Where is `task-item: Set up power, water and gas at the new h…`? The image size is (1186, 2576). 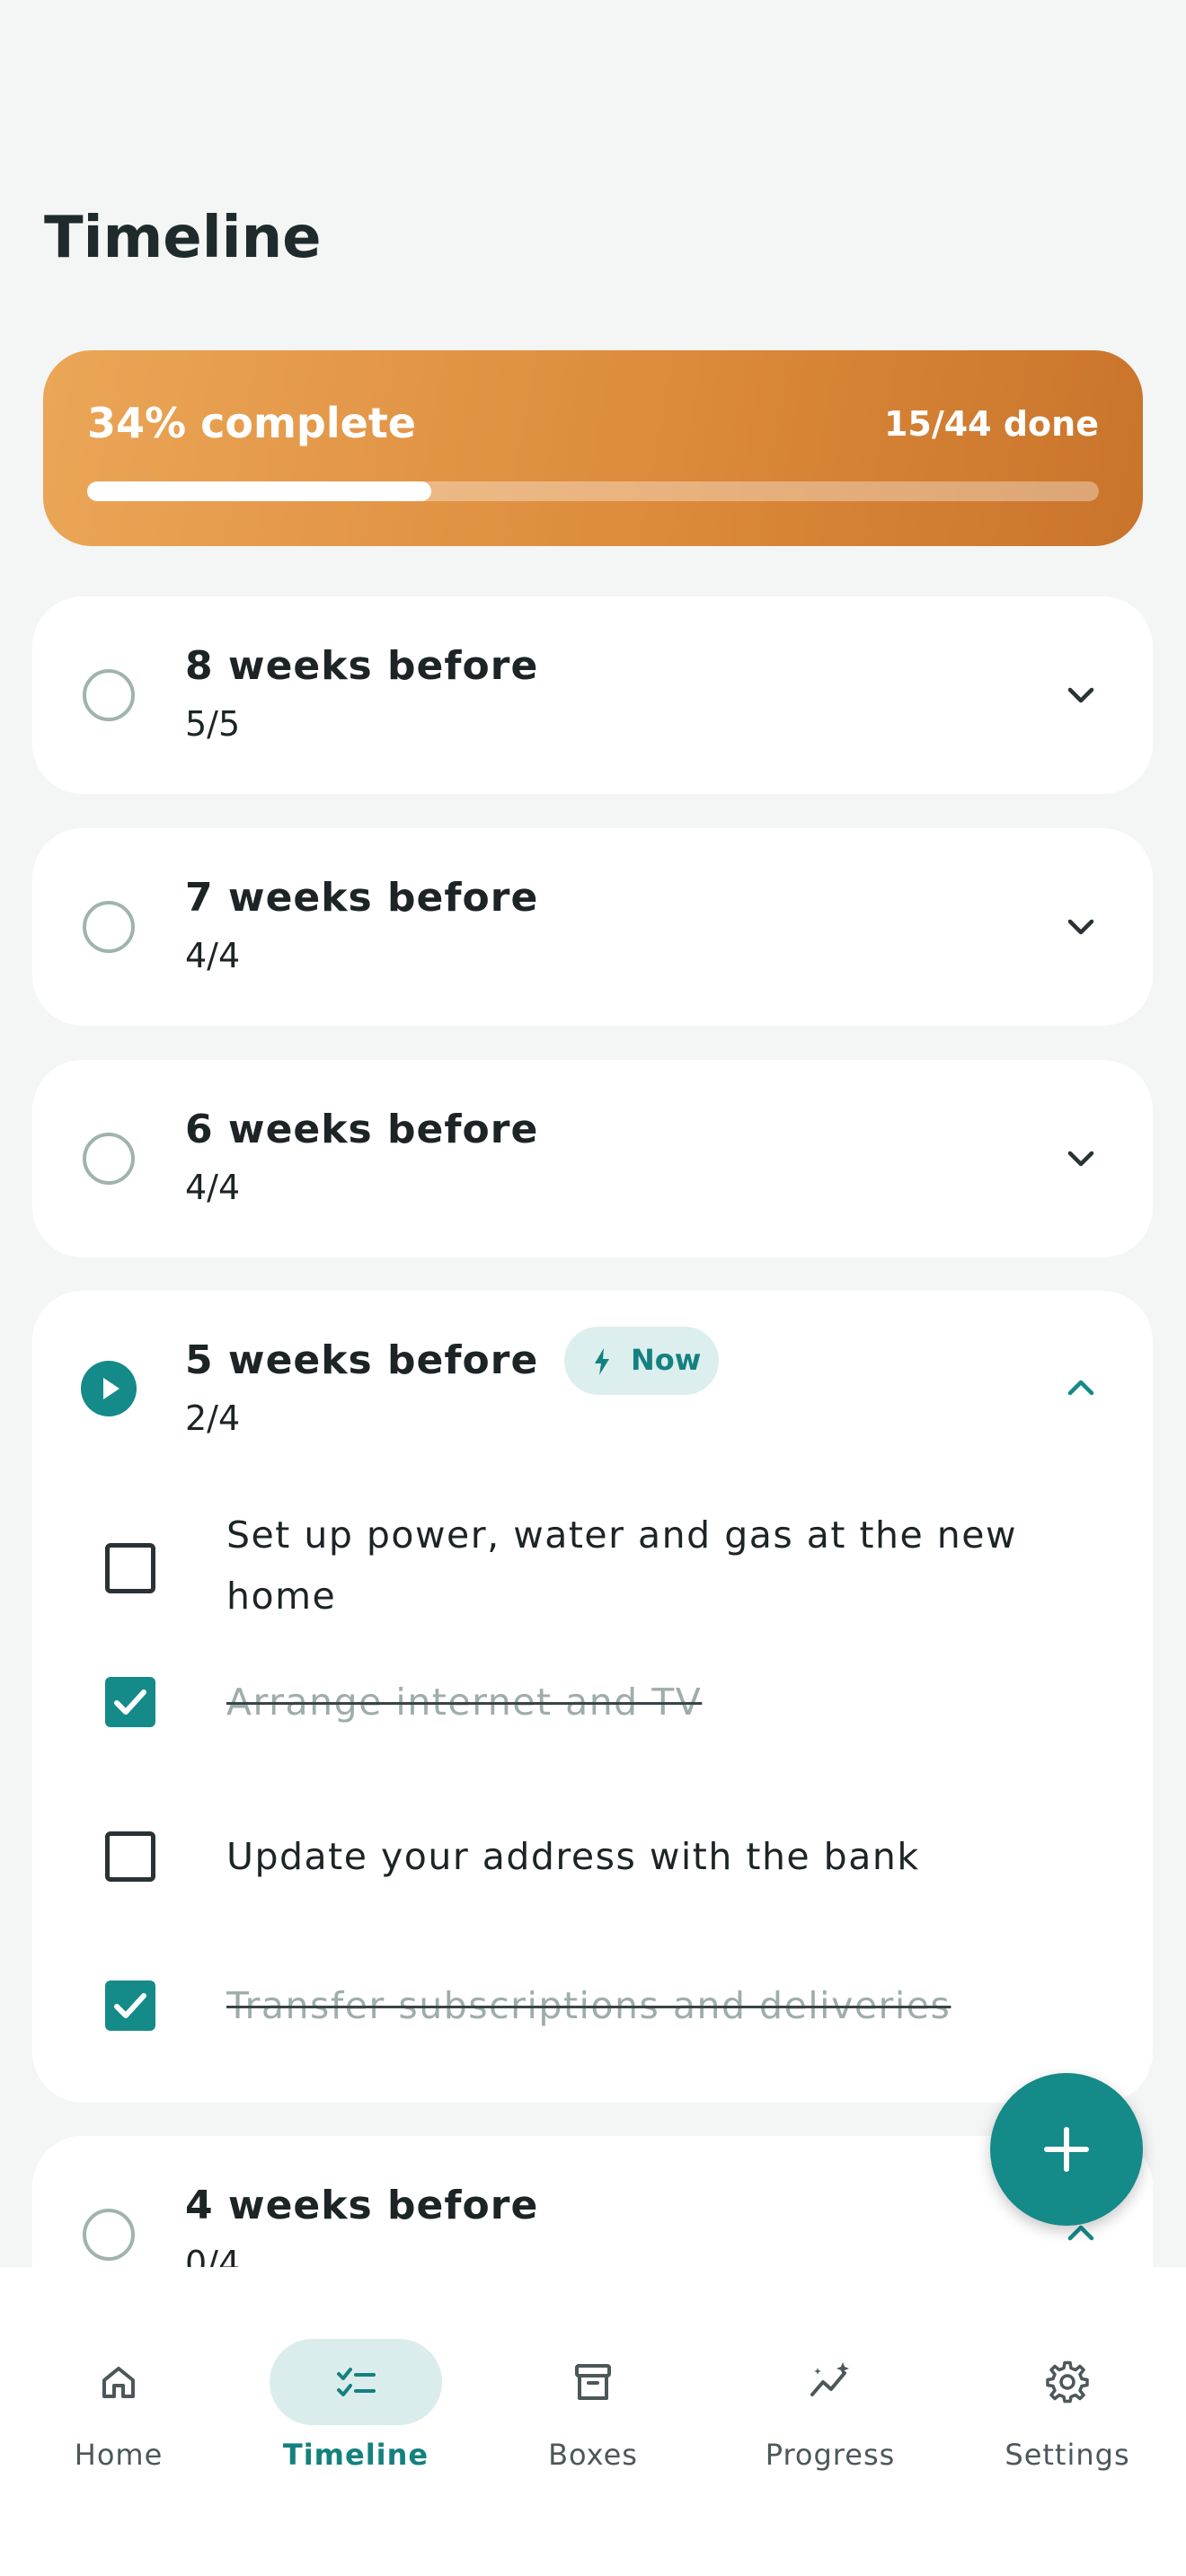
task-item: Set up power, water and gas at the new h… is located at coordinates (592, 1565).